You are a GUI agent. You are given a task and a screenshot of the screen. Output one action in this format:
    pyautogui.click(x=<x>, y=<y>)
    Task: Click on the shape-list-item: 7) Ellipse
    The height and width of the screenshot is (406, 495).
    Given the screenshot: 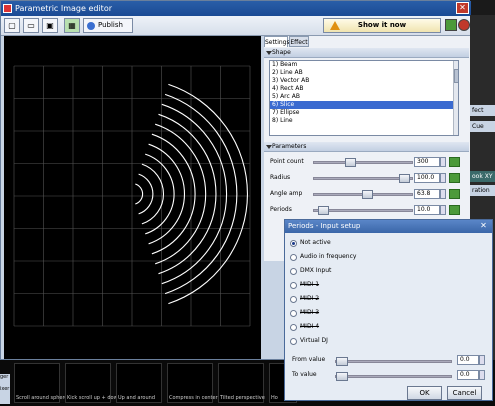 What is the action you would take?
    pyautogui.click(x=364, y=113)
    